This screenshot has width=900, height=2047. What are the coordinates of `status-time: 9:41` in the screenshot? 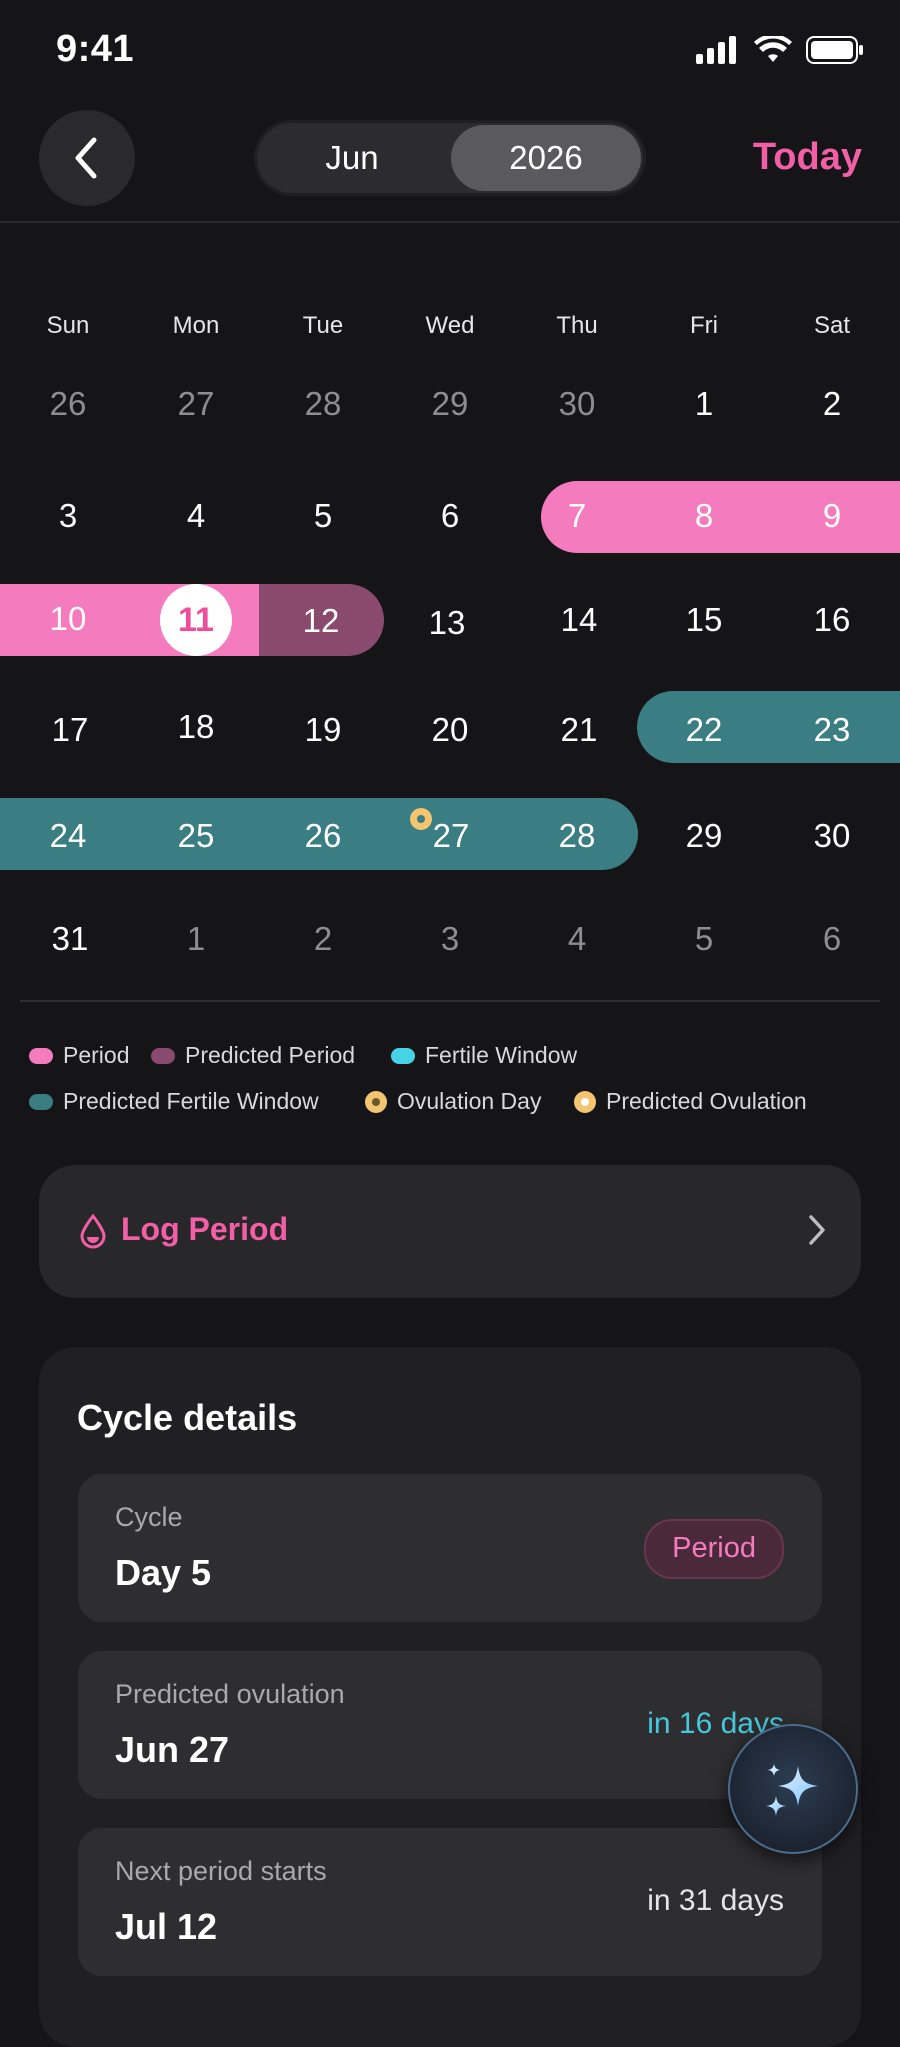 It's located at (95, 49).